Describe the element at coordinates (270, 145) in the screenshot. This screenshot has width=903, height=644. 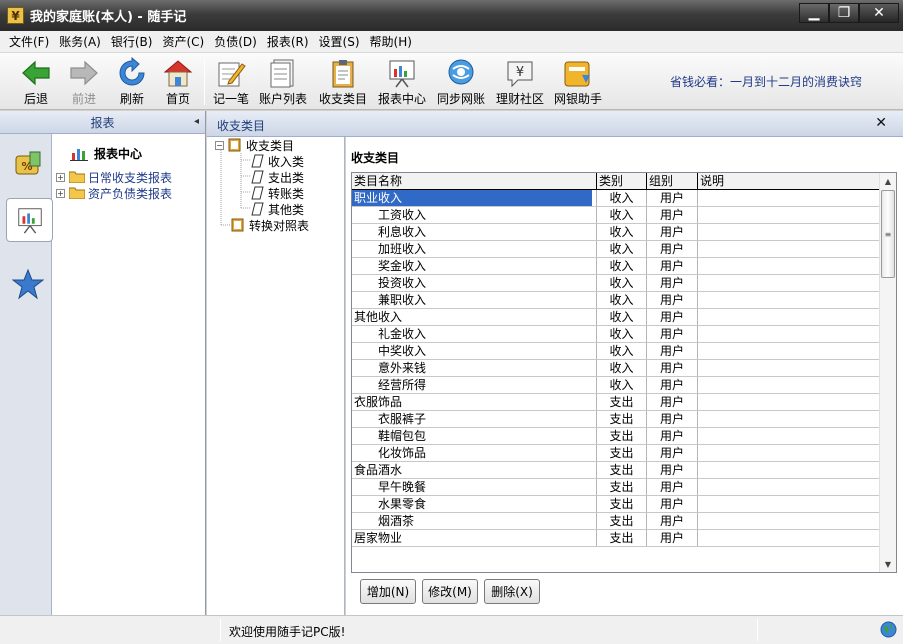
I see `tree-root-label: 收支类目` at that location.